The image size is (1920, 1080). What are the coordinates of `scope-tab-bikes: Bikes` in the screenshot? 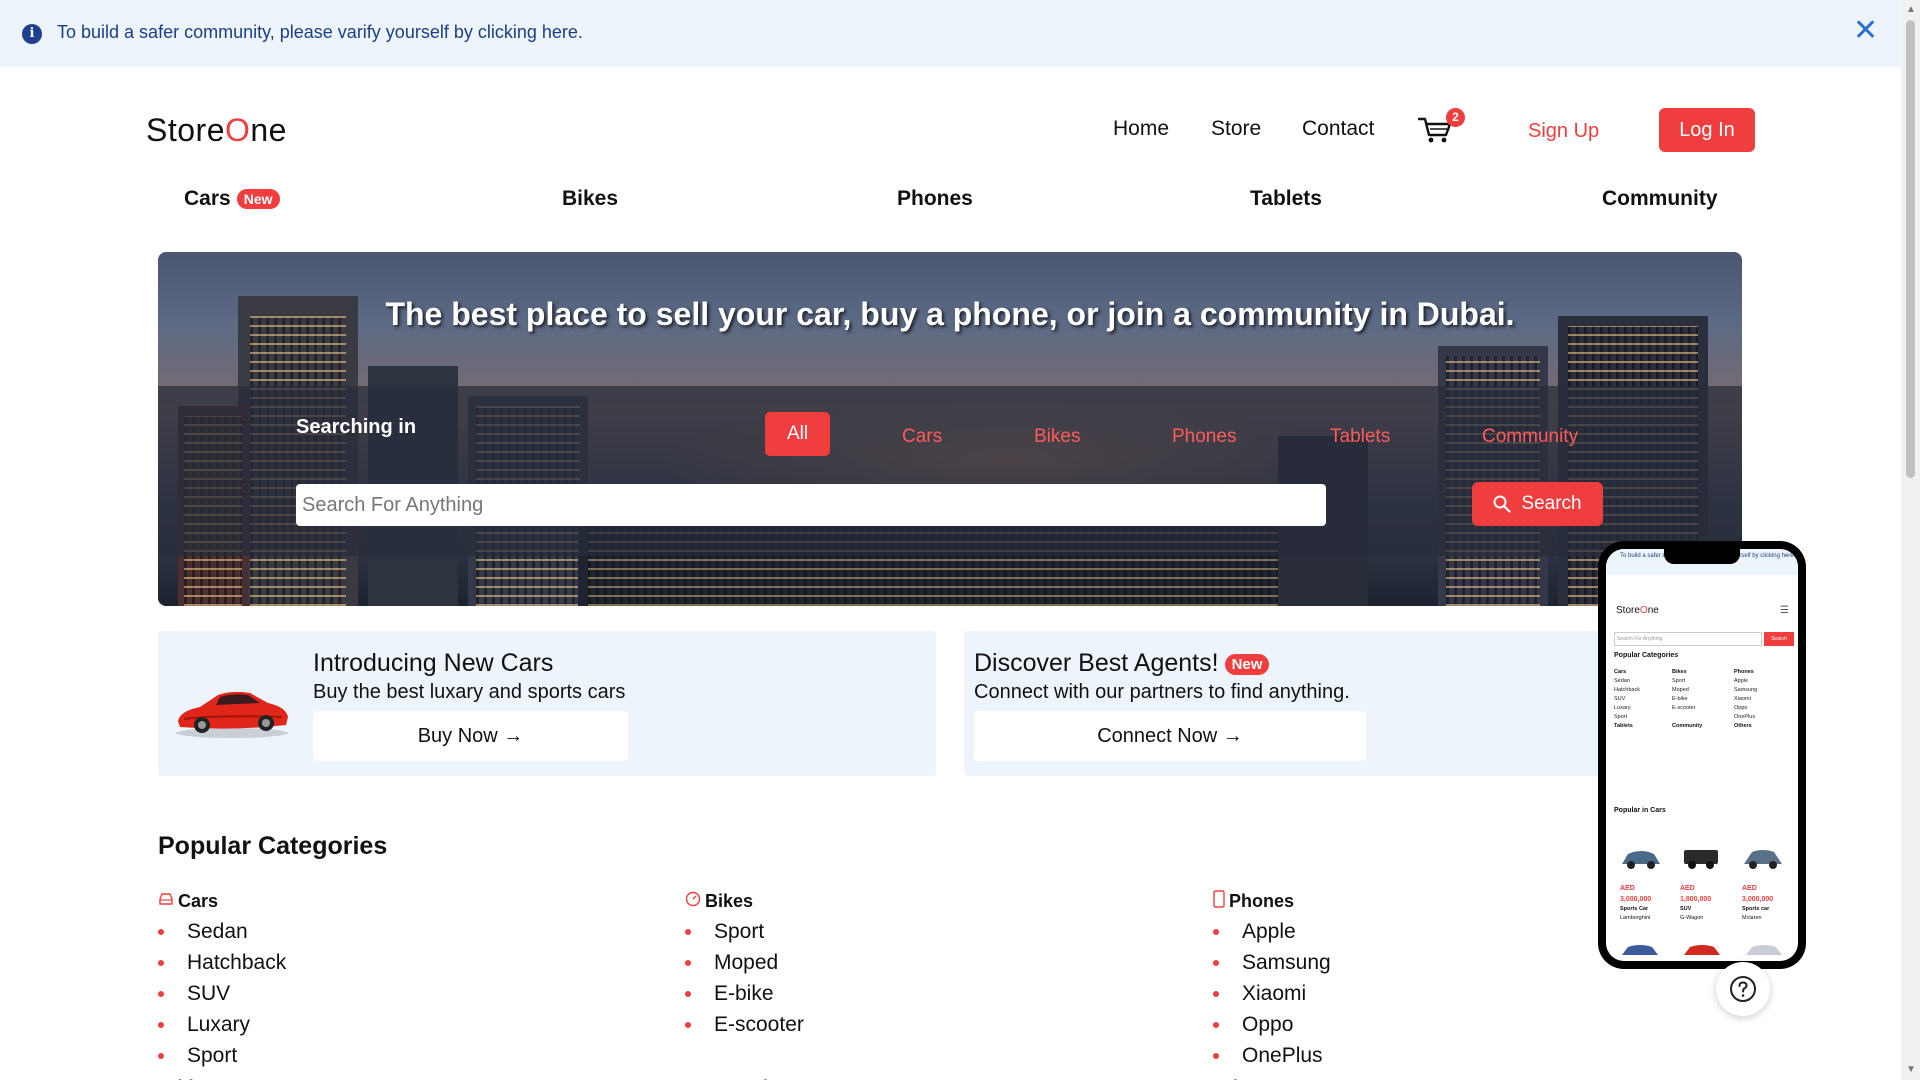 It's located at (1057, 437).